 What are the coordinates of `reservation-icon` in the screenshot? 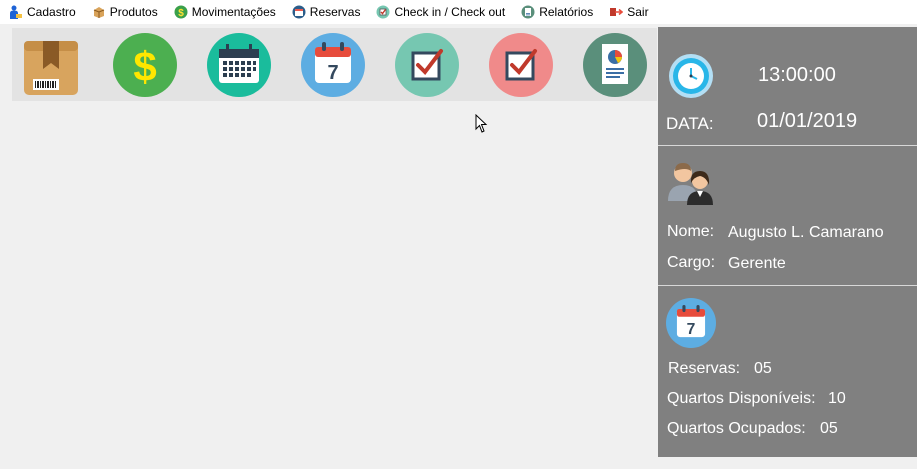 It's located at (299, 12).